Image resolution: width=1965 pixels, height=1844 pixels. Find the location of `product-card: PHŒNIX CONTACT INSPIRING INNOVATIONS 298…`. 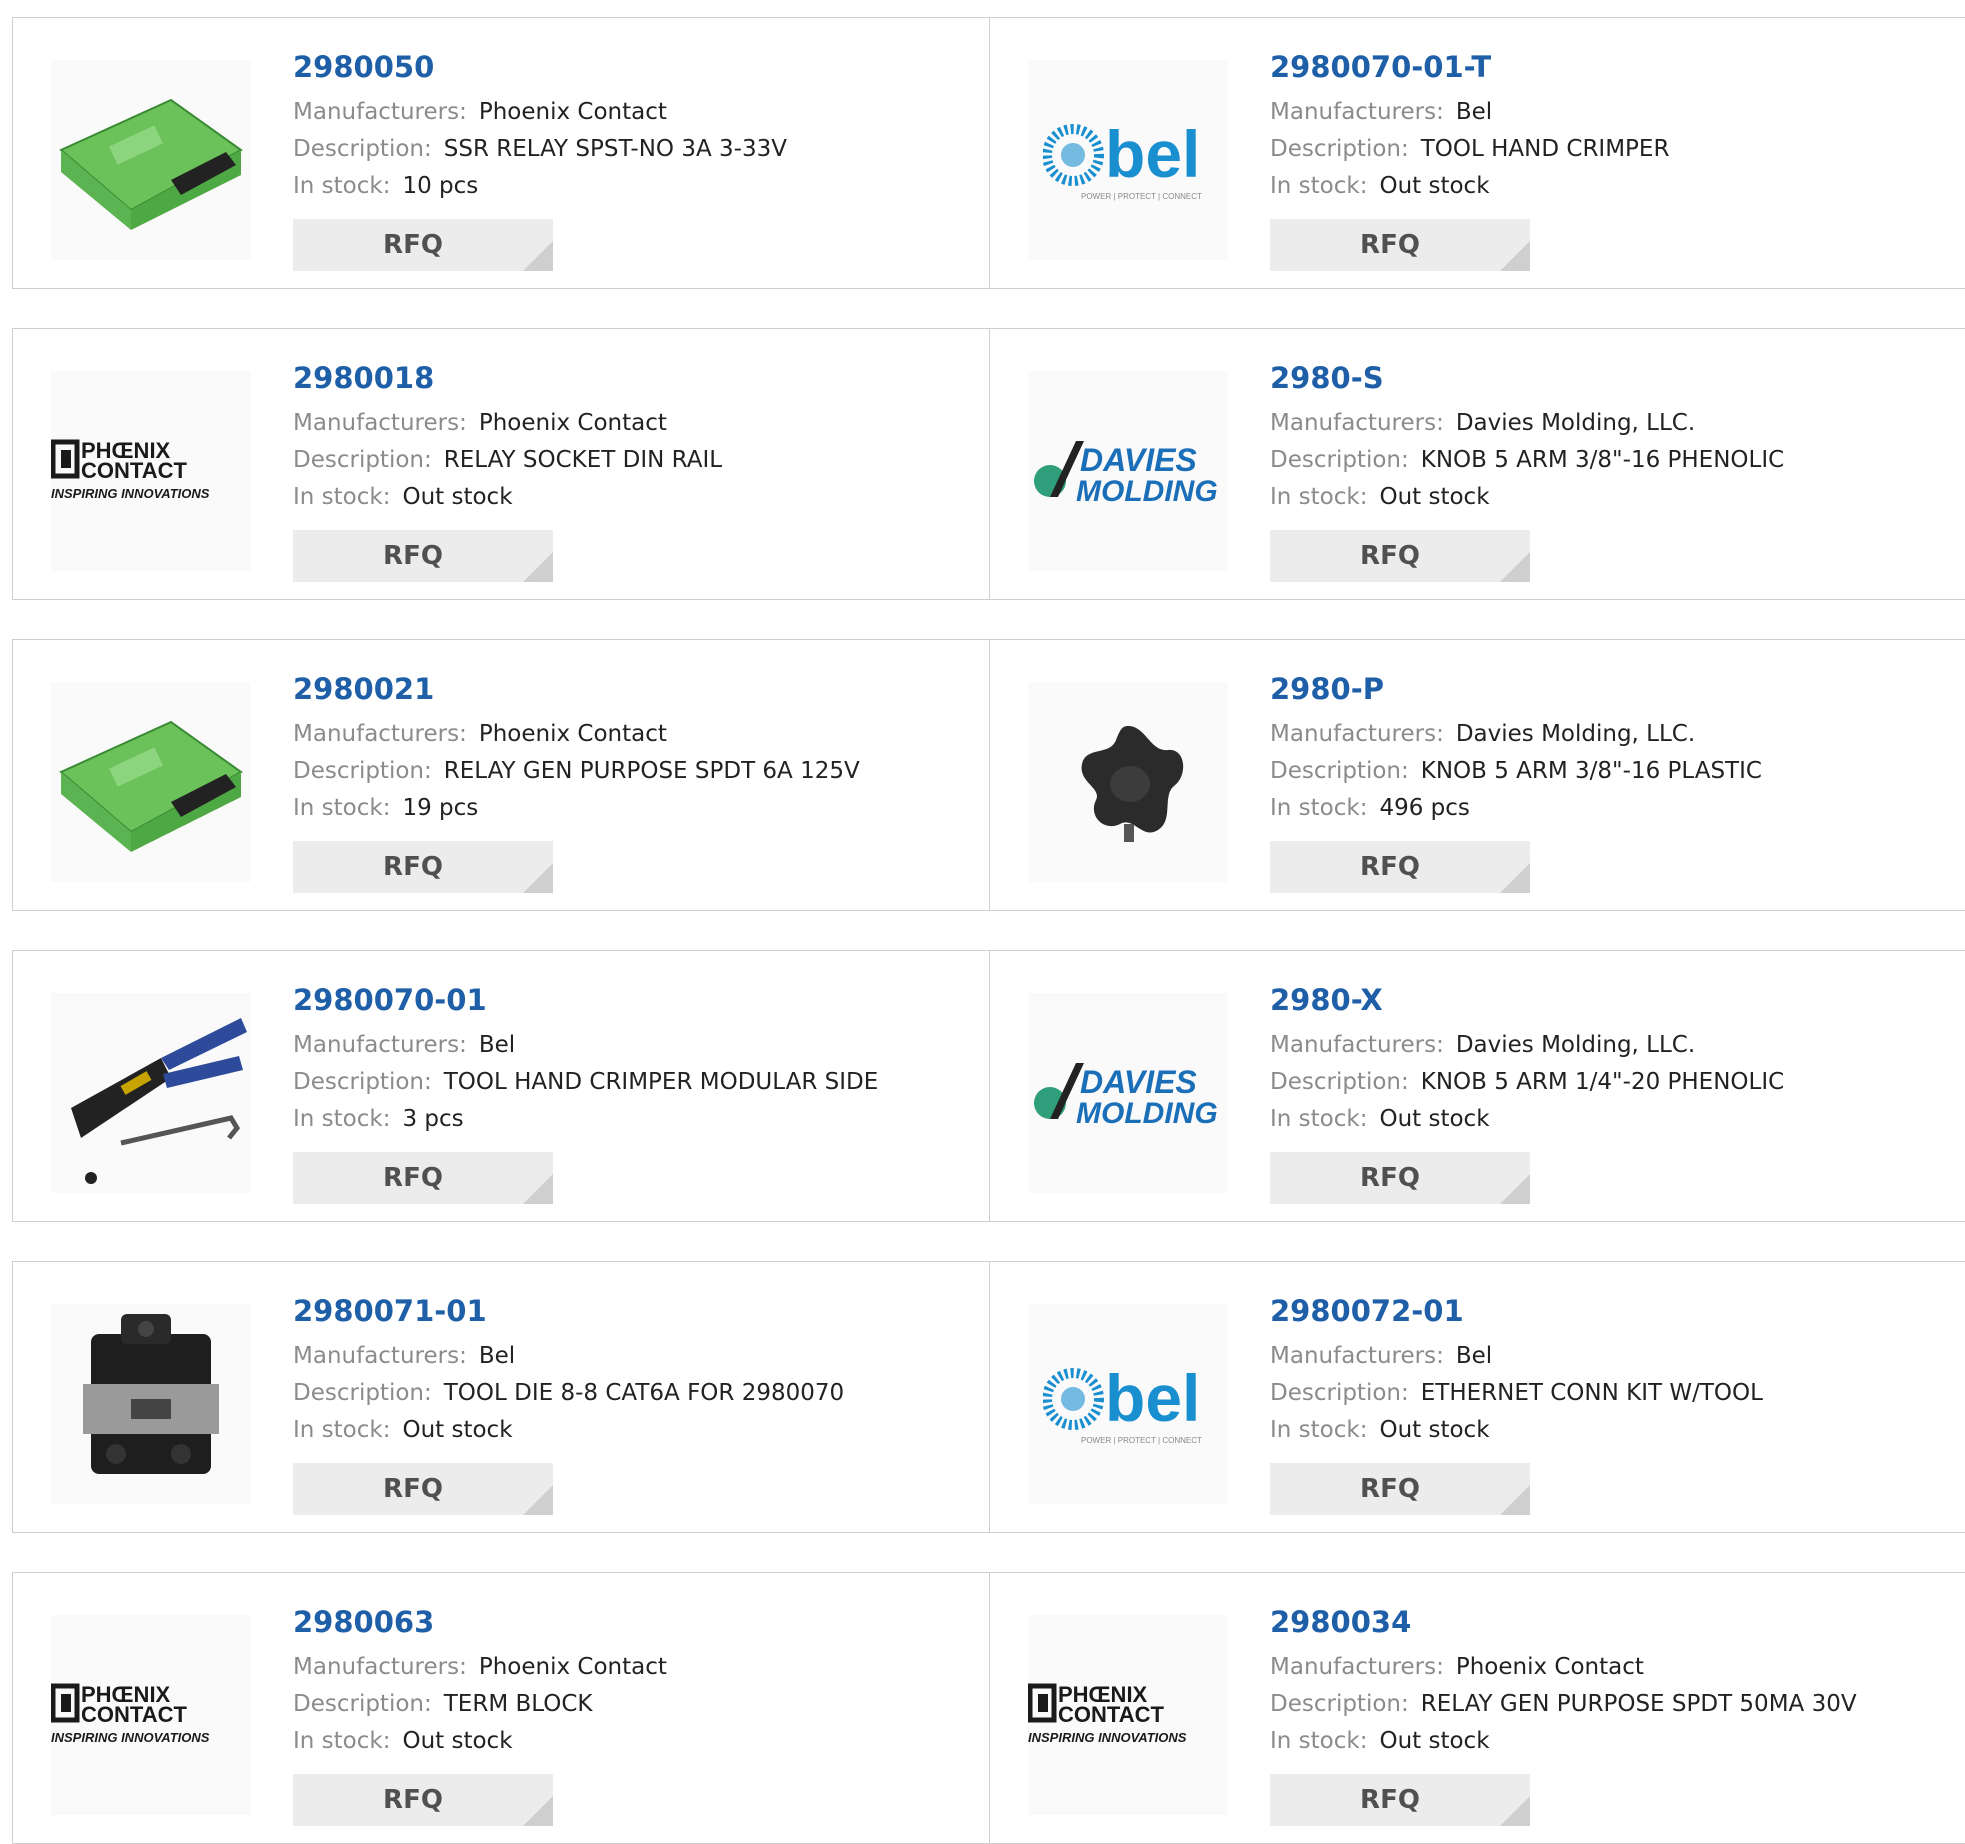

product-card: PHŒNIX CONTACT INSPIRING INNOVATIONS 298… is located at coordinates (1477, 1708).